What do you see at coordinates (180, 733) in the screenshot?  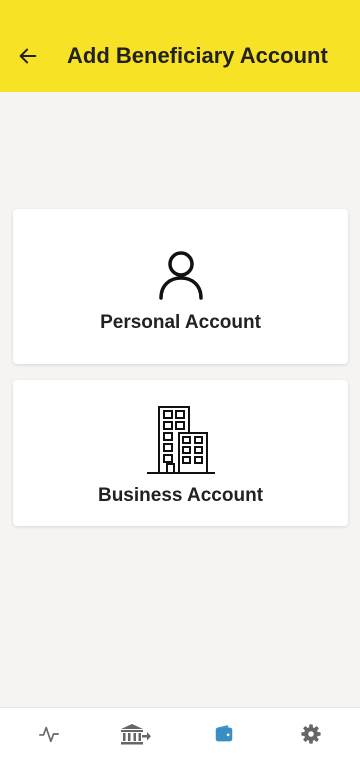 I see `bottom-navigation` at bounding box center [180, 733].